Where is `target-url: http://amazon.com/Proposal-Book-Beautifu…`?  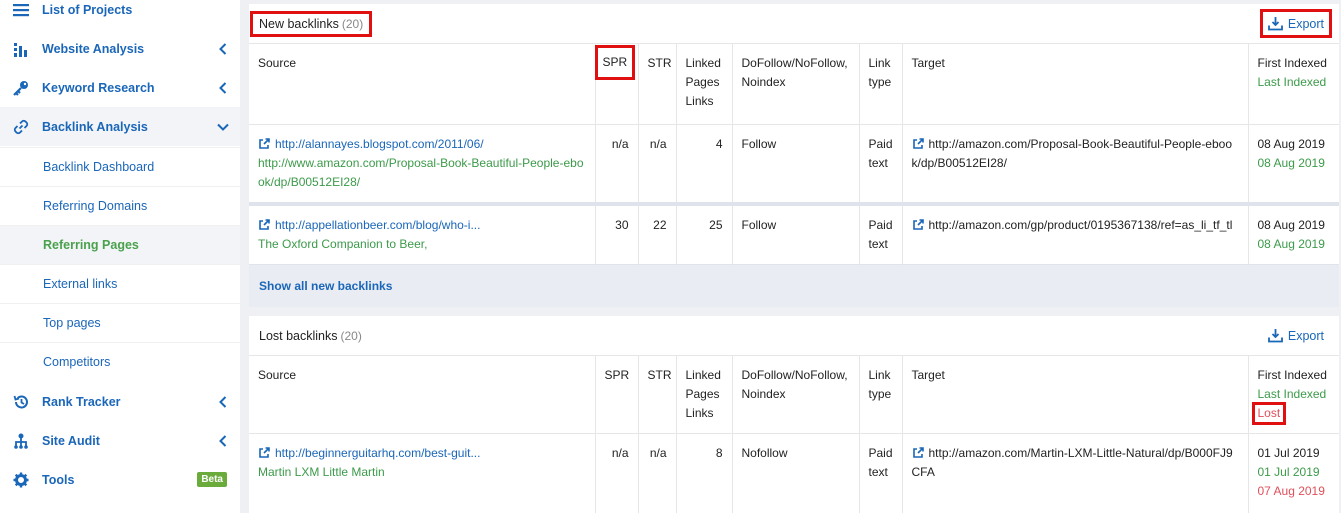
target-url: http://amazon.com/Proposal-Book-Beautifu… is located at coordinates (1072, 153).